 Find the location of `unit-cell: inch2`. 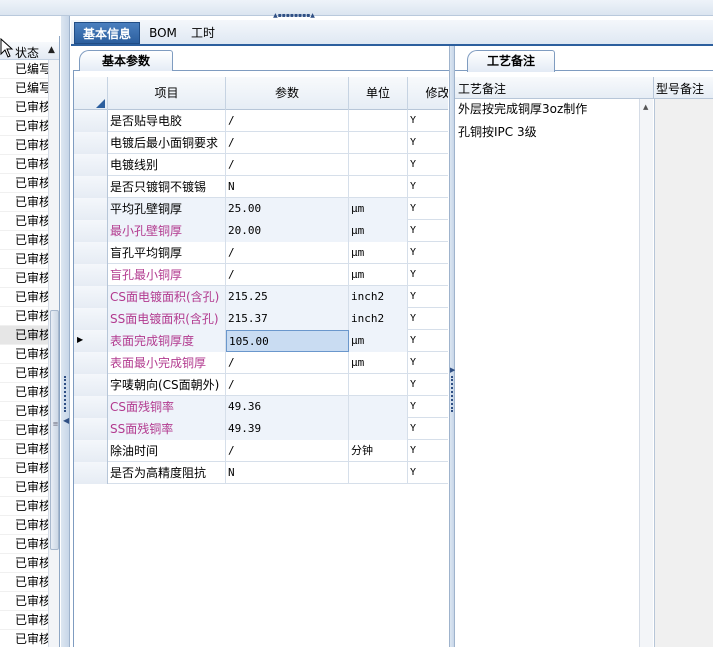

unit-cell: inch2 is located at coordinates (378, 297).